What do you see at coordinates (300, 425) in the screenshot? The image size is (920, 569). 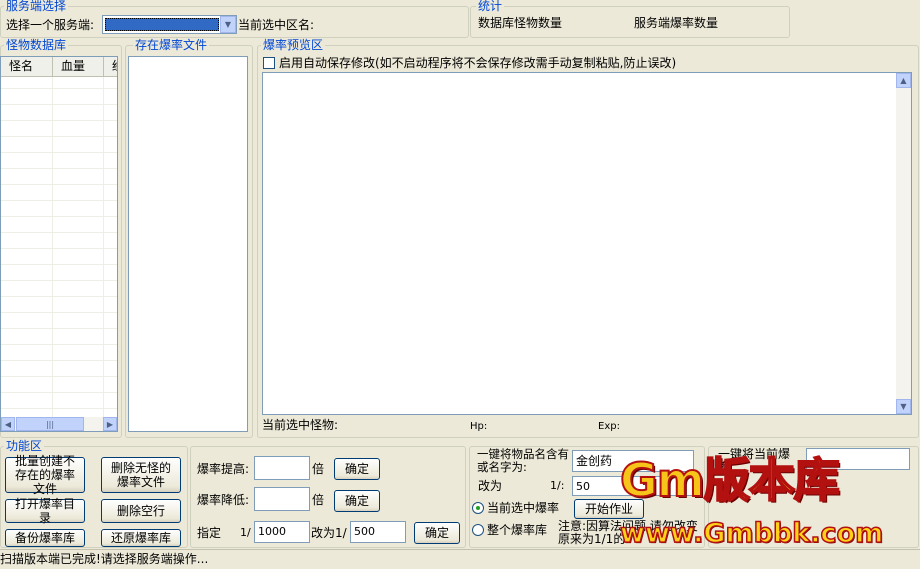 I see `current-monster-label: 当前选中怪物:` at bounding box center [300, 425].